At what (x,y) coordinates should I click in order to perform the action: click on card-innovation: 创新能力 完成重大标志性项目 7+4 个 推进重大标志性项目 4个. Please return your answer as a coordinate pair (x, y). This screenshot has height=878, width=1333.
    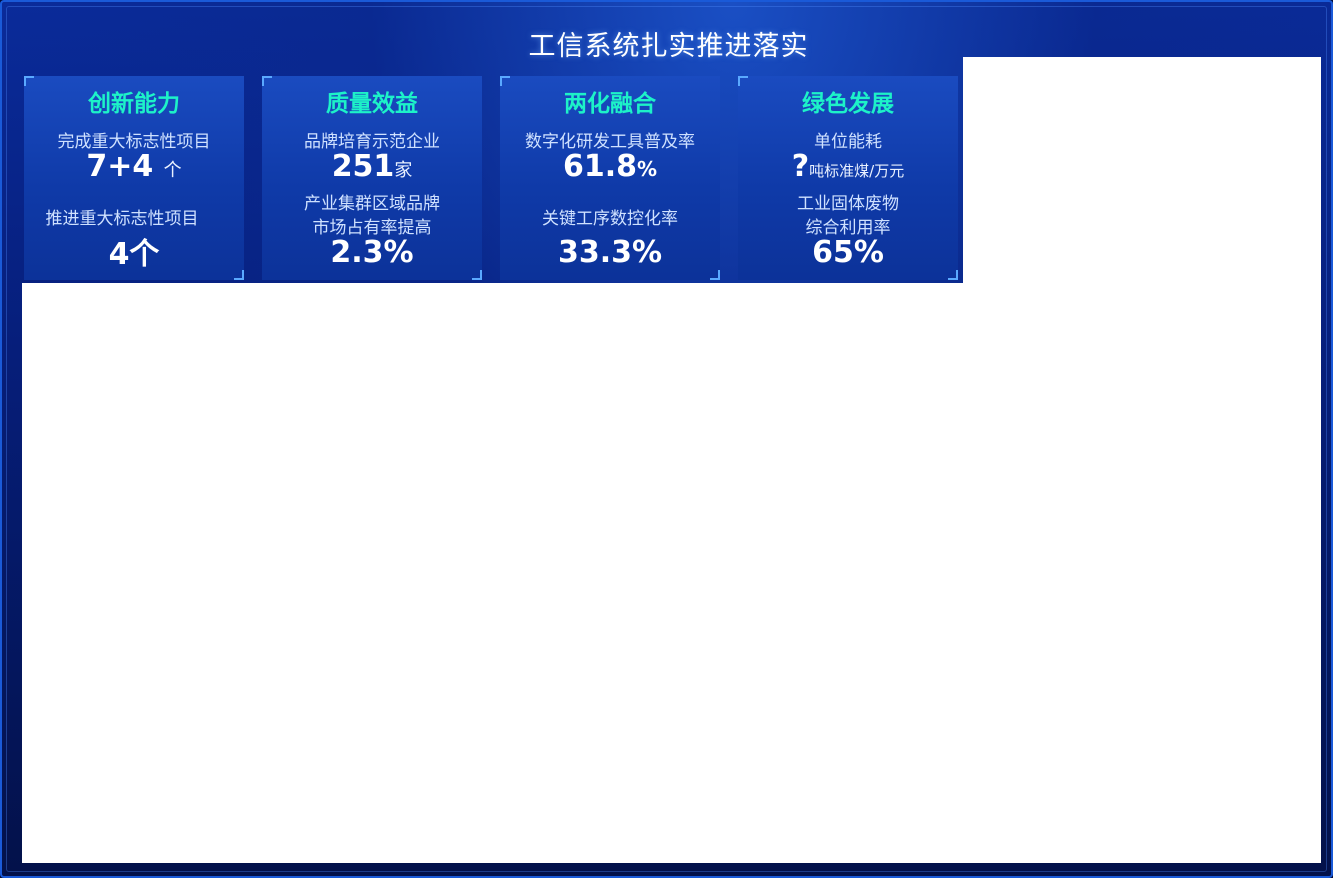
    Looking at the image, I should click on (134, 178).